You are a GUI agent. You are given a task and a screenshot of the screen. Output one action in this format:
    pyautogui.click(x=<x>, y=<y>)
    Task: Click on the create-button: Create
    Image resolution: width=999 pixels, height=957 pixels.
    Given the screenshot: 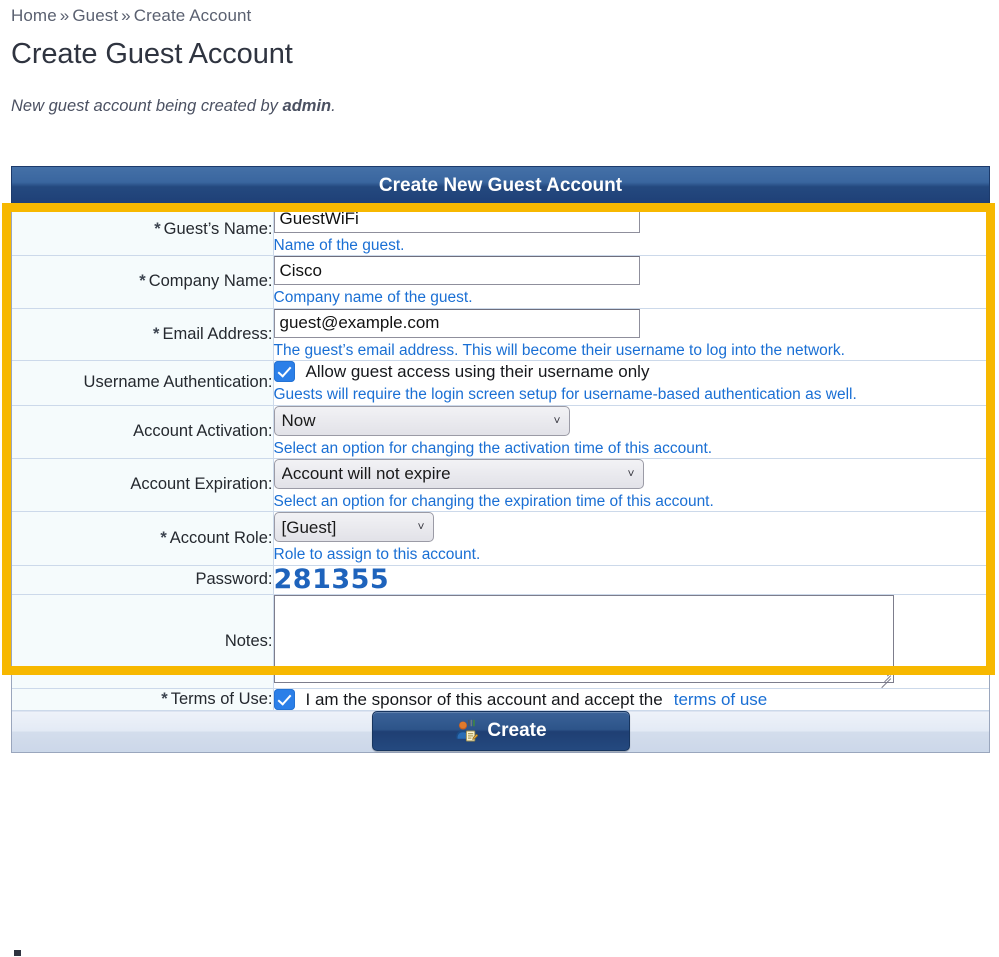 What is the action you would take?
    pyautogui.click(x=500, y=731)
    